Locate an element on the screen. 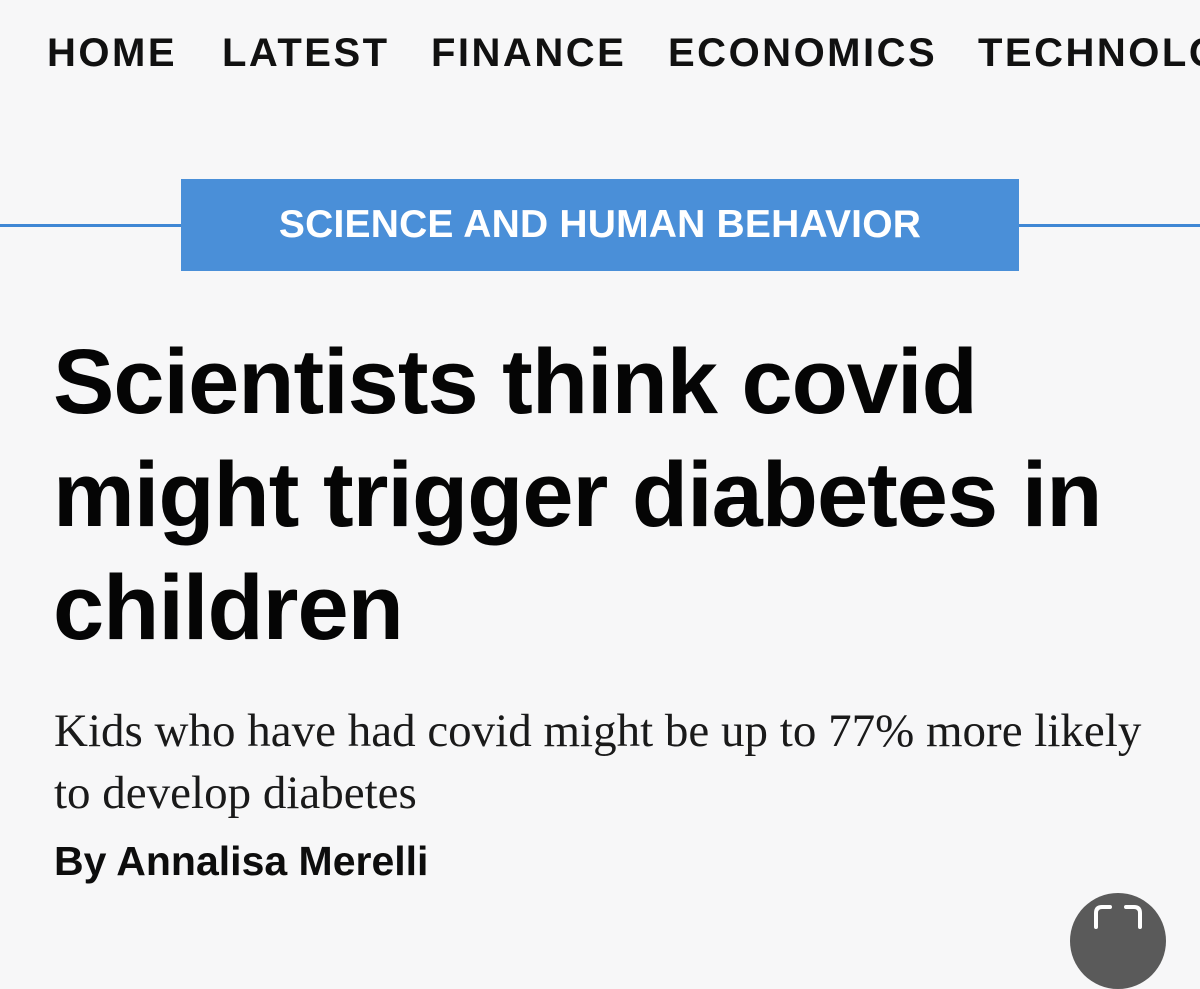  expand-icon is located at coordinates (1118, 917).